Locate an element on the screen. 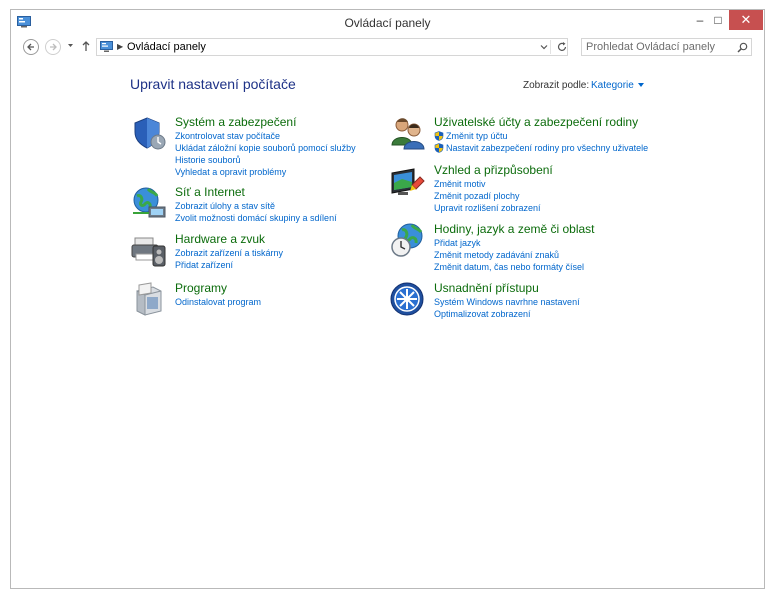 This screenshot has width=773, height=600. task-link: Změnit datum, čas nebo formáty čísel is located at coordinates (509, 267).